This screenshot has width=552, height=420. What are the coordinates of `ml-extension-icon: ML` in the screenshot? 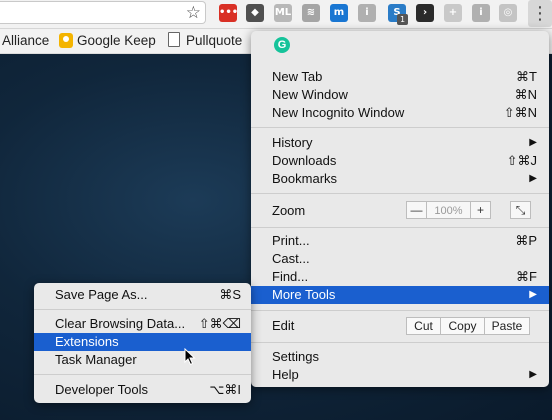 It's located at (283, 13).